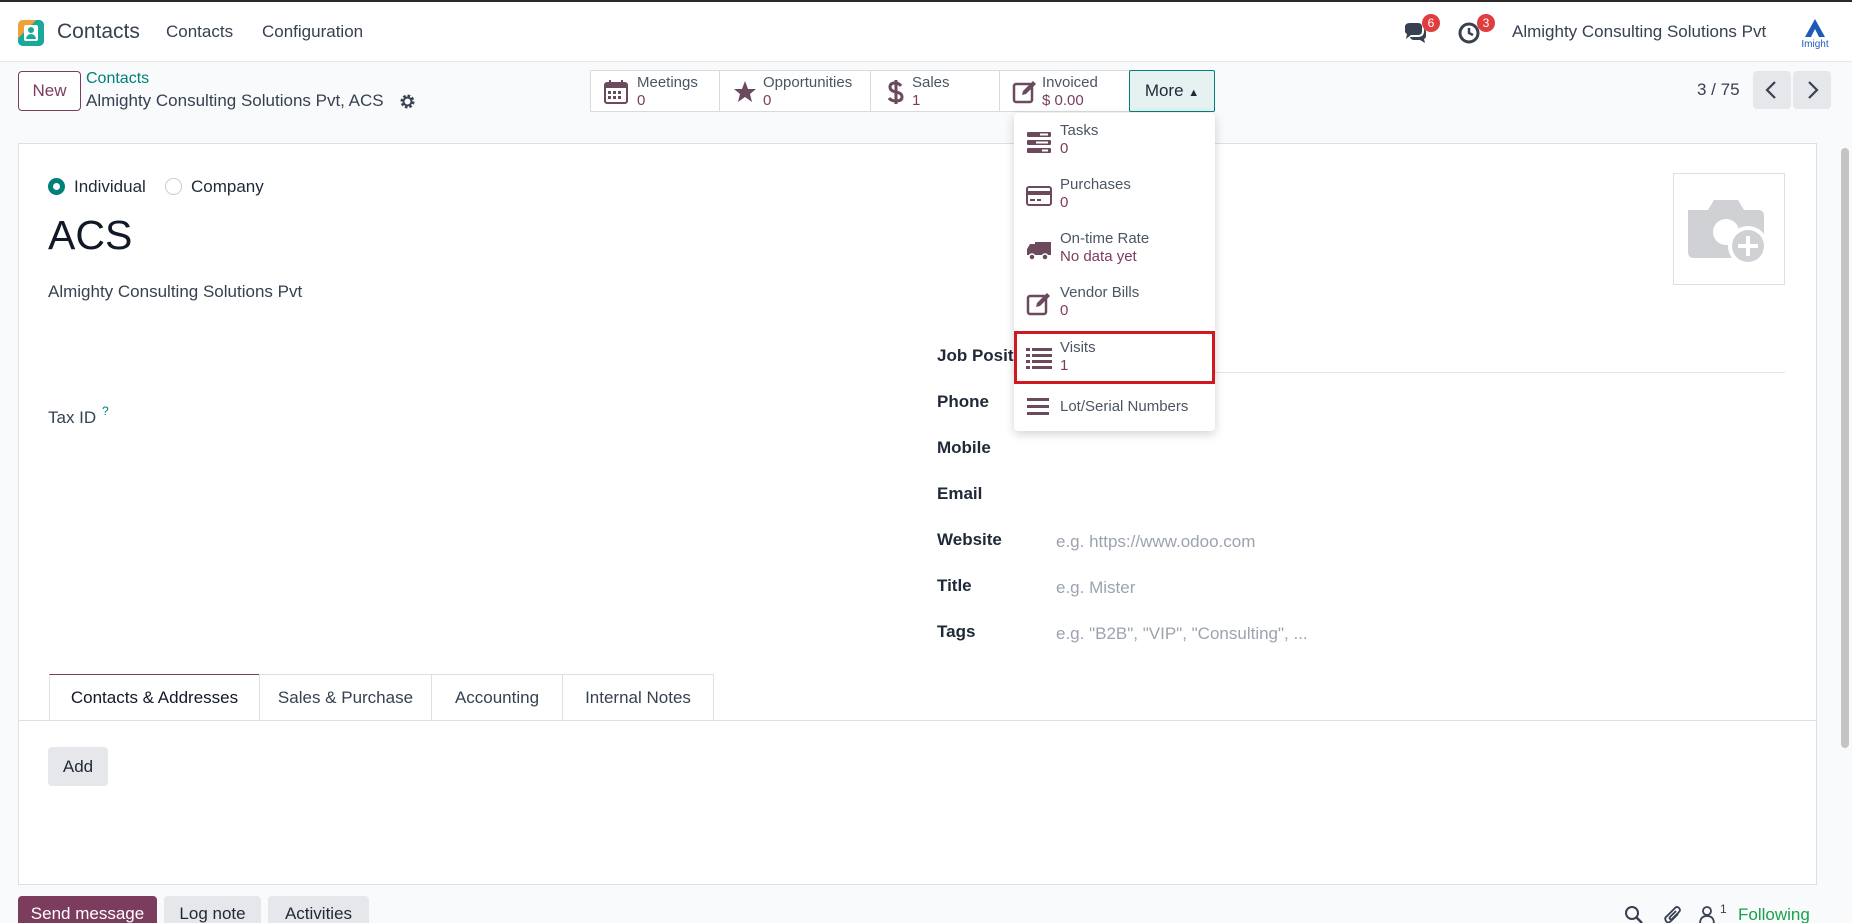 Image resolution: width=1852 pixels, height=923 pixels. Describe the element at coordinates (345, 697) in the screenshot. I see `tab-sales-purchase: Sales & Purchase` at that location.